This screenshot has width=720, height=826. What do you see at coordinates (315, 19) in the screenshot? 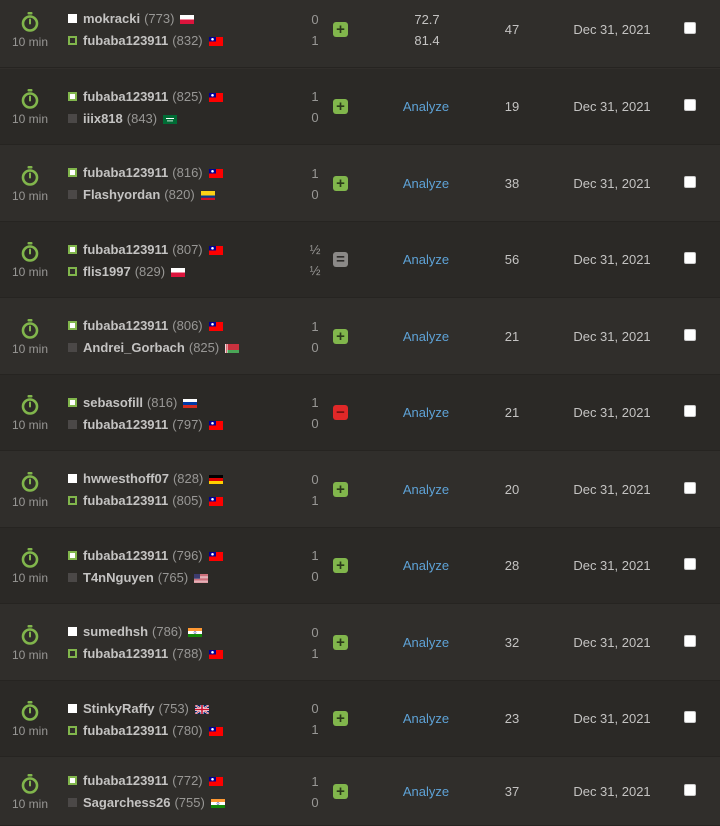
I see `score-top: 0` at bounding box center [315, 19].